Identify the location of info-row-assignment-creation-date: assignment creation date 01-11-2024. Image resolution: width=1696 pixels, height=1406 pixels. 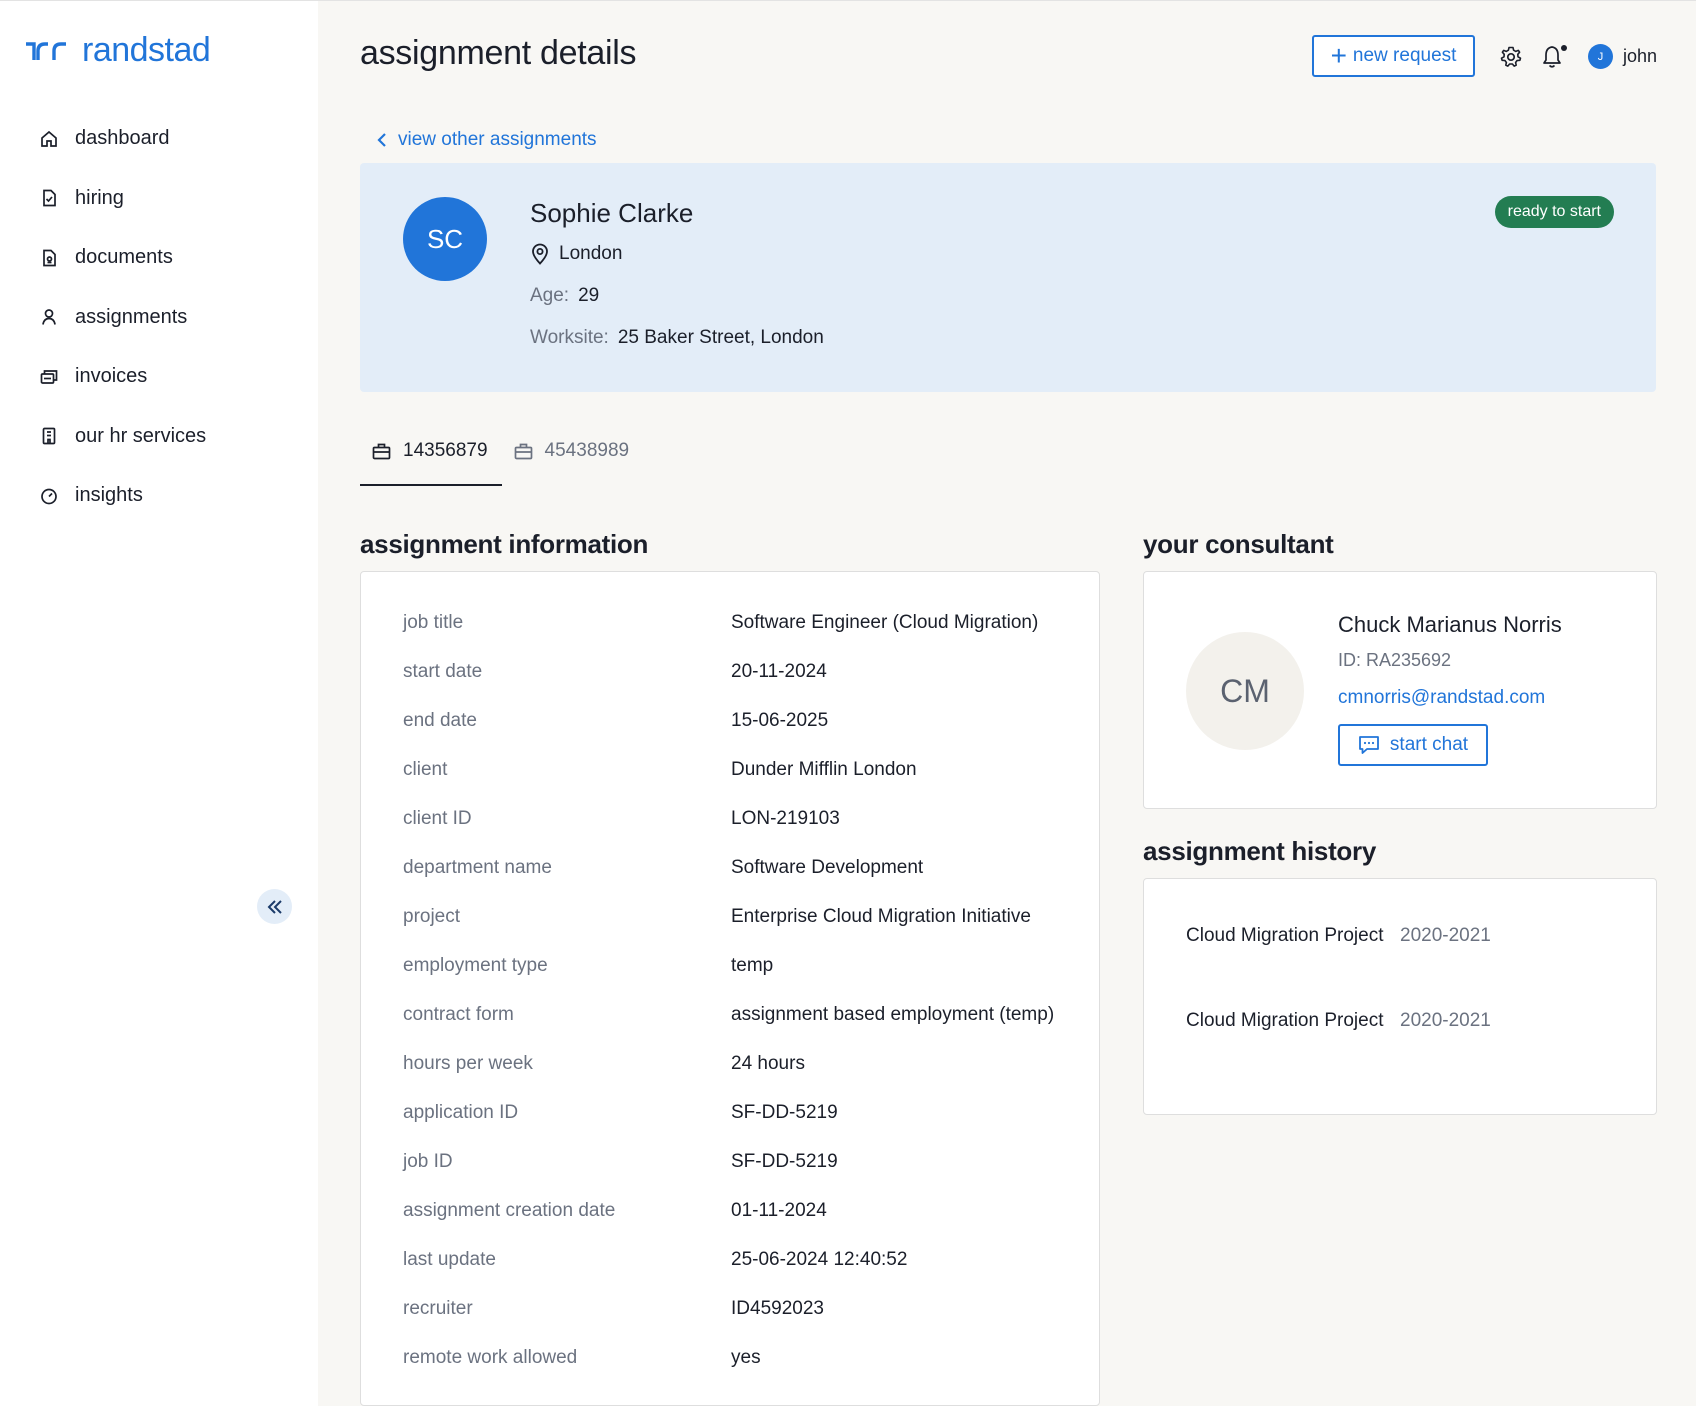
(615, 1211).